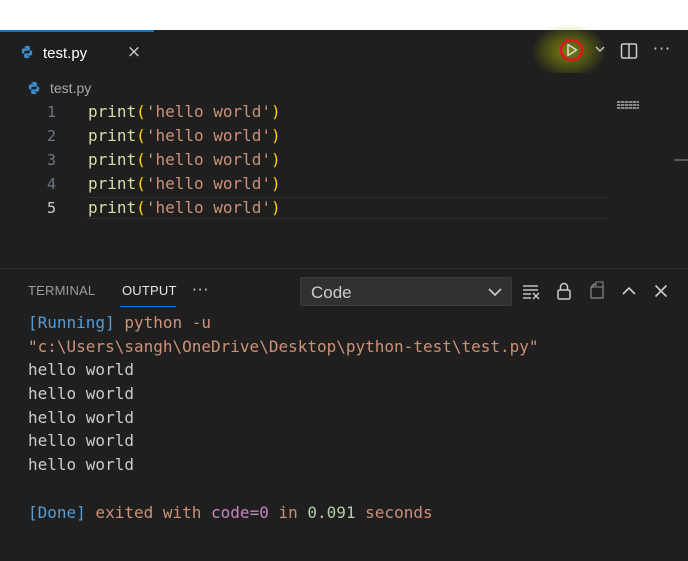 The width and height of the screenshot is (688, 561). Describe the element at coordinates (681, 160) in the screenshot. I see `editor-scrollbar` at that location.